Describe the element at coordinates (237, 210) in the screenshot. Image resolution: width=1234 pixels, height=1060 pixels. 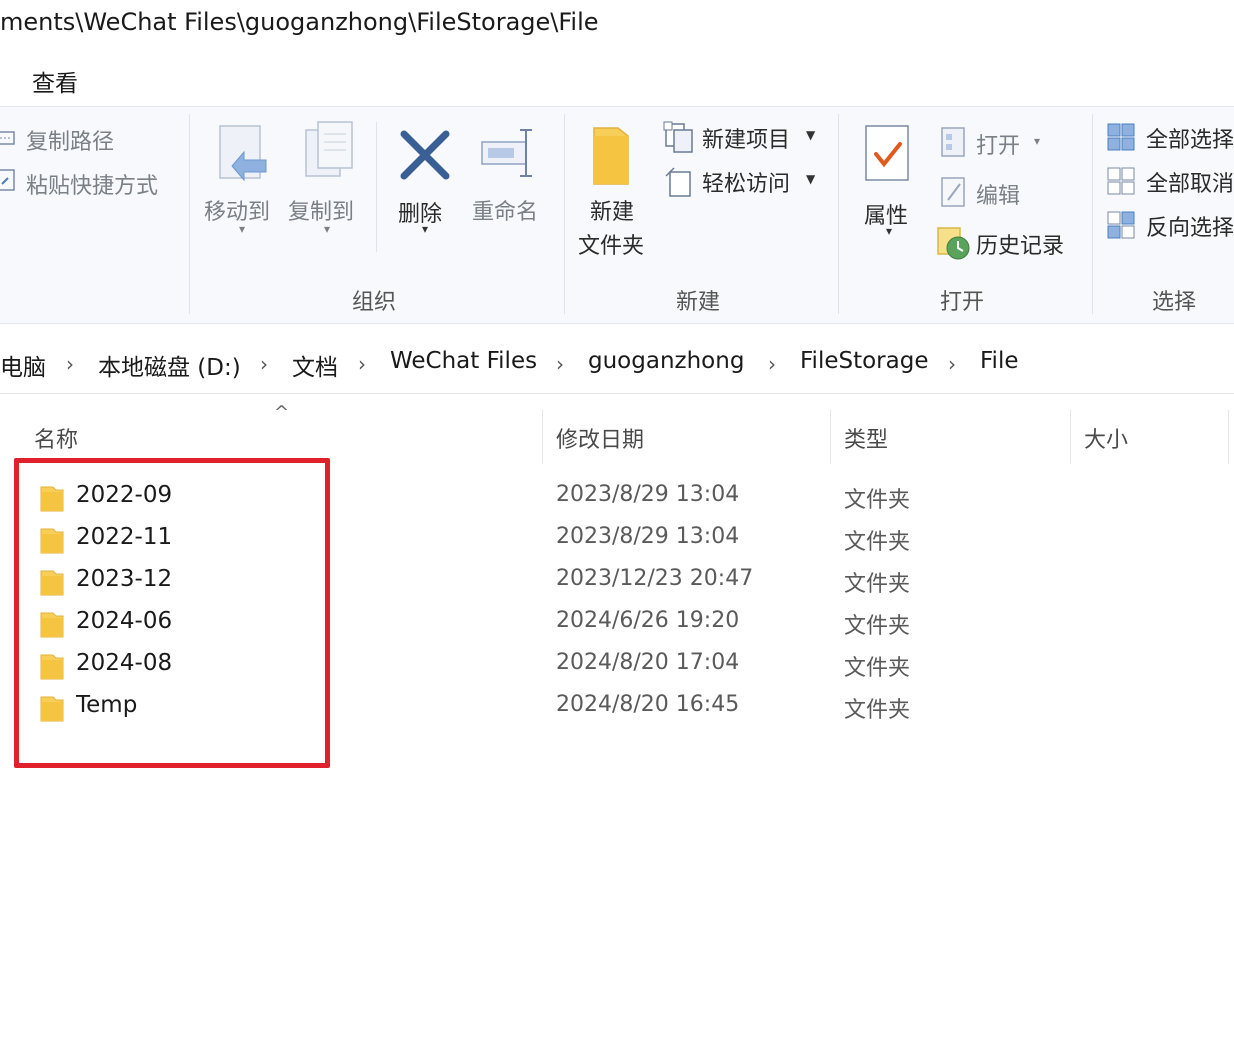
I see `move-to-button: 移动到` at that location.